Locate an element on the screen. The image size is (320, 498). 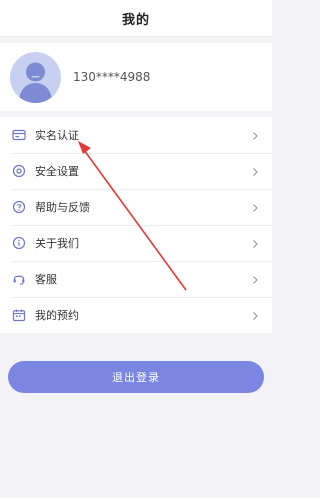
headset-icon is located at coordinates (19, 279).